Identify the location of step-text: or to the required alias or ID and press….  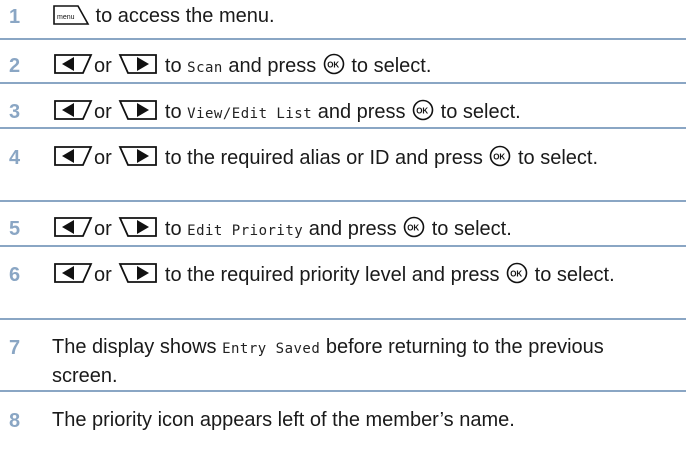
(362, 160).